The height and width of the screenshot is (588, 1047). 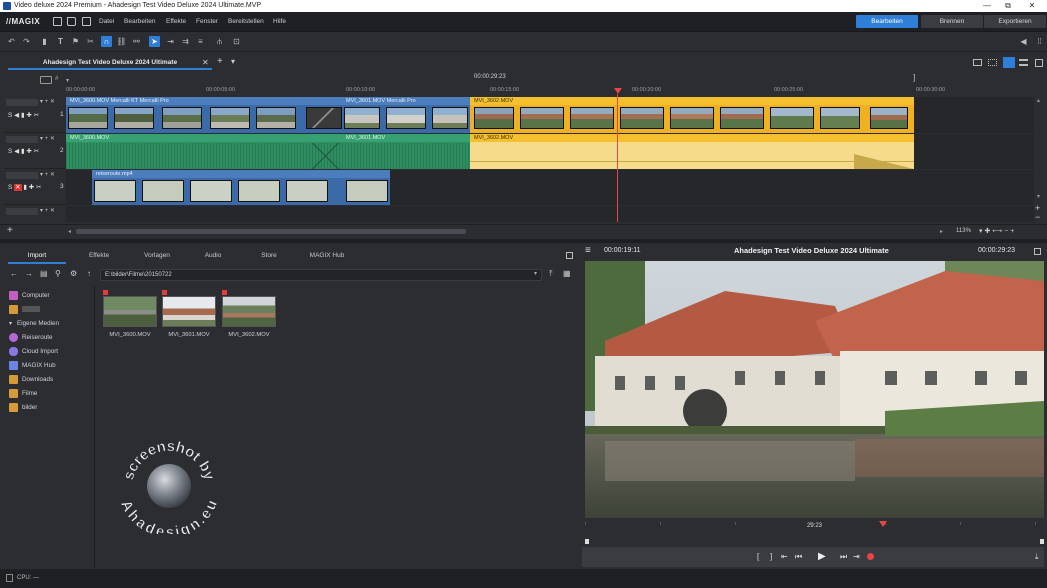 I want to click on range-start-handle, so click(x=587, y=541).